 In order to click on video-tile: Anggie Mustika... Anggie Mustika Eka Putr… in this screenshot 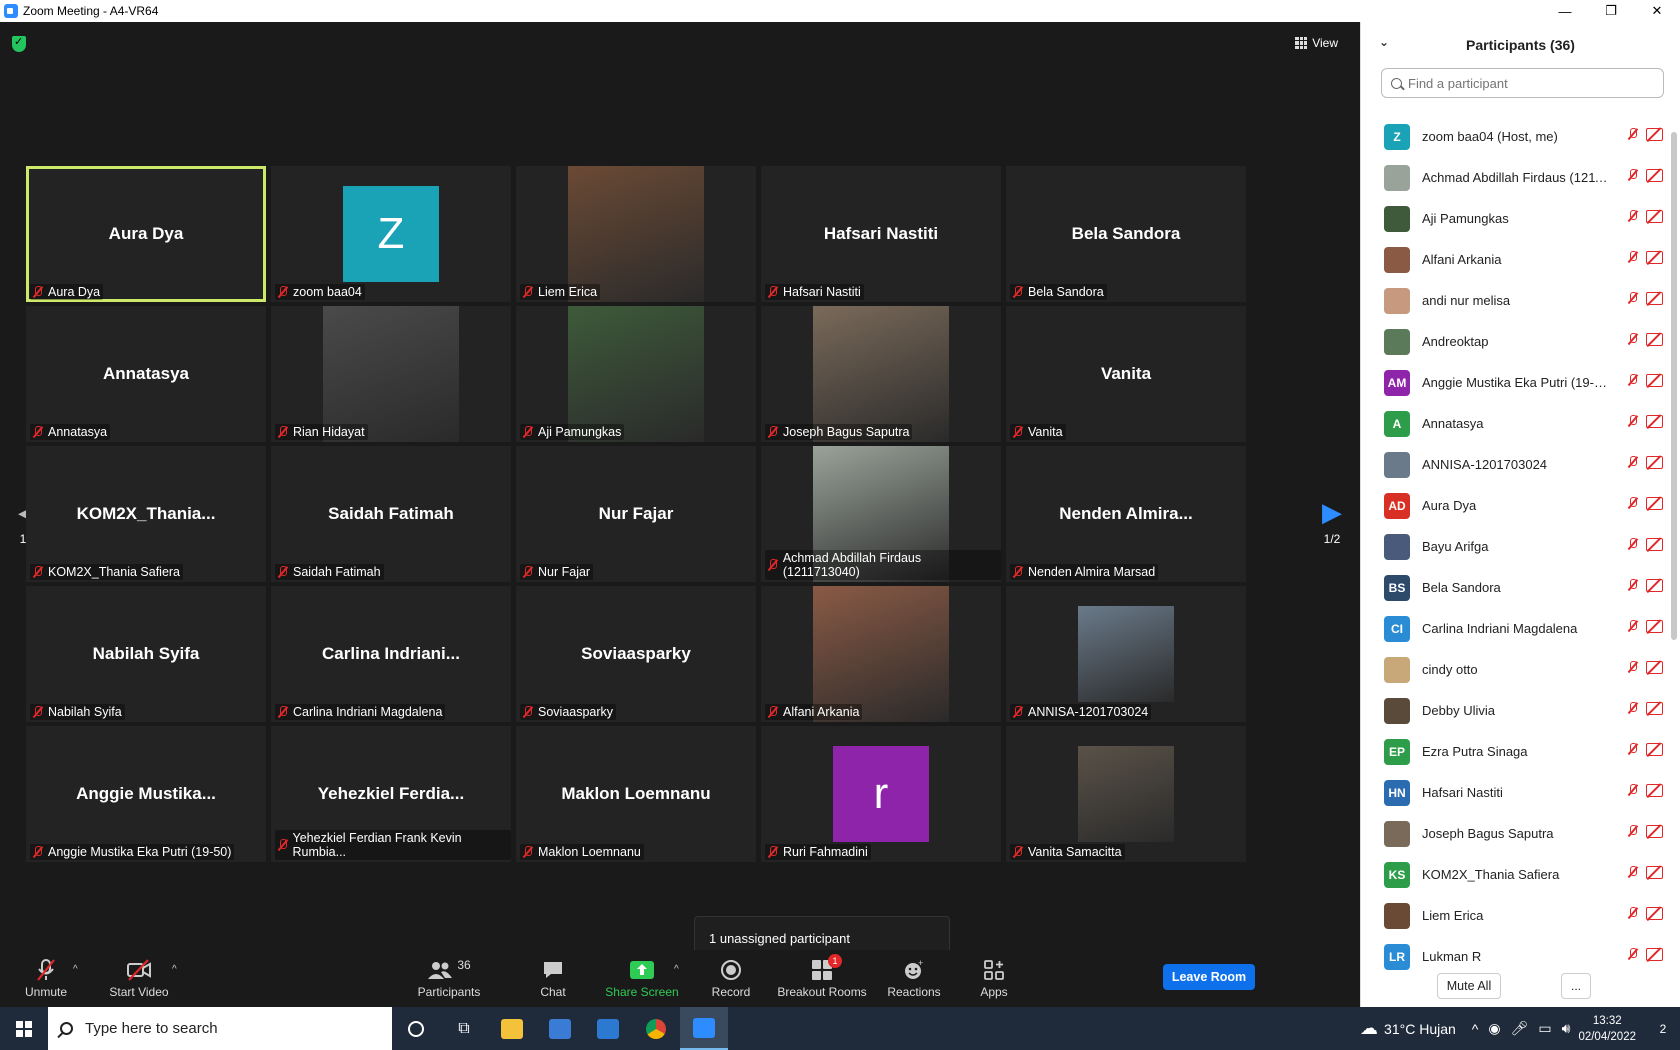, I will do `click(146, 794)`.